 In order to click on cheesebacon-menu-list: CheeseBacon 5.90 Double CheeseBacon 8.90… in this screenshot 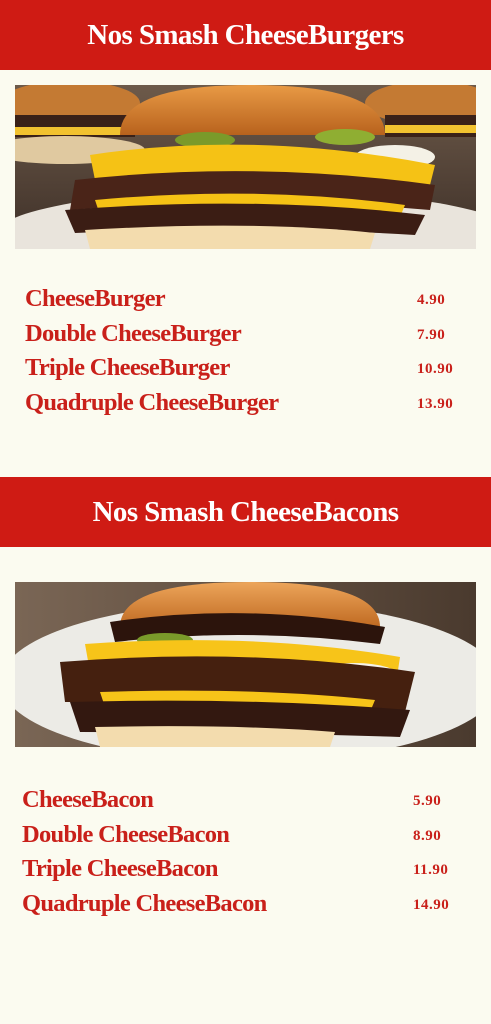, I will do `click(245, 855)`.